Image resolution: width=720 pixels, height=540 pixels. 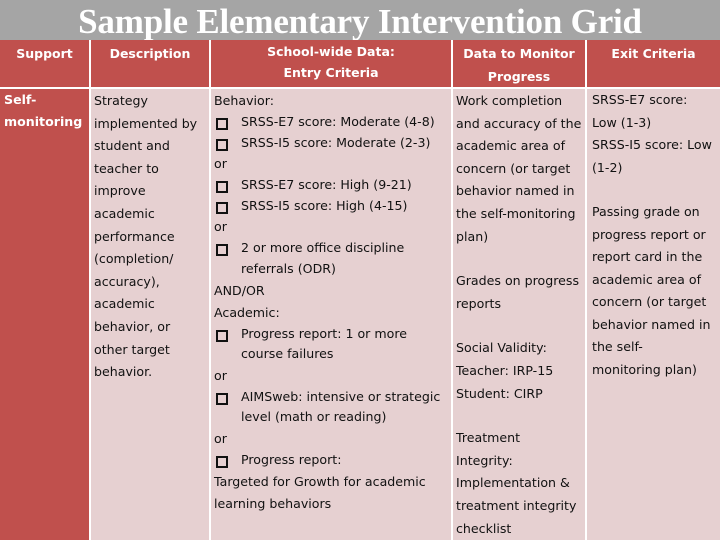 I want to click on exit-line: report card in the, so click(x=647, y=256).